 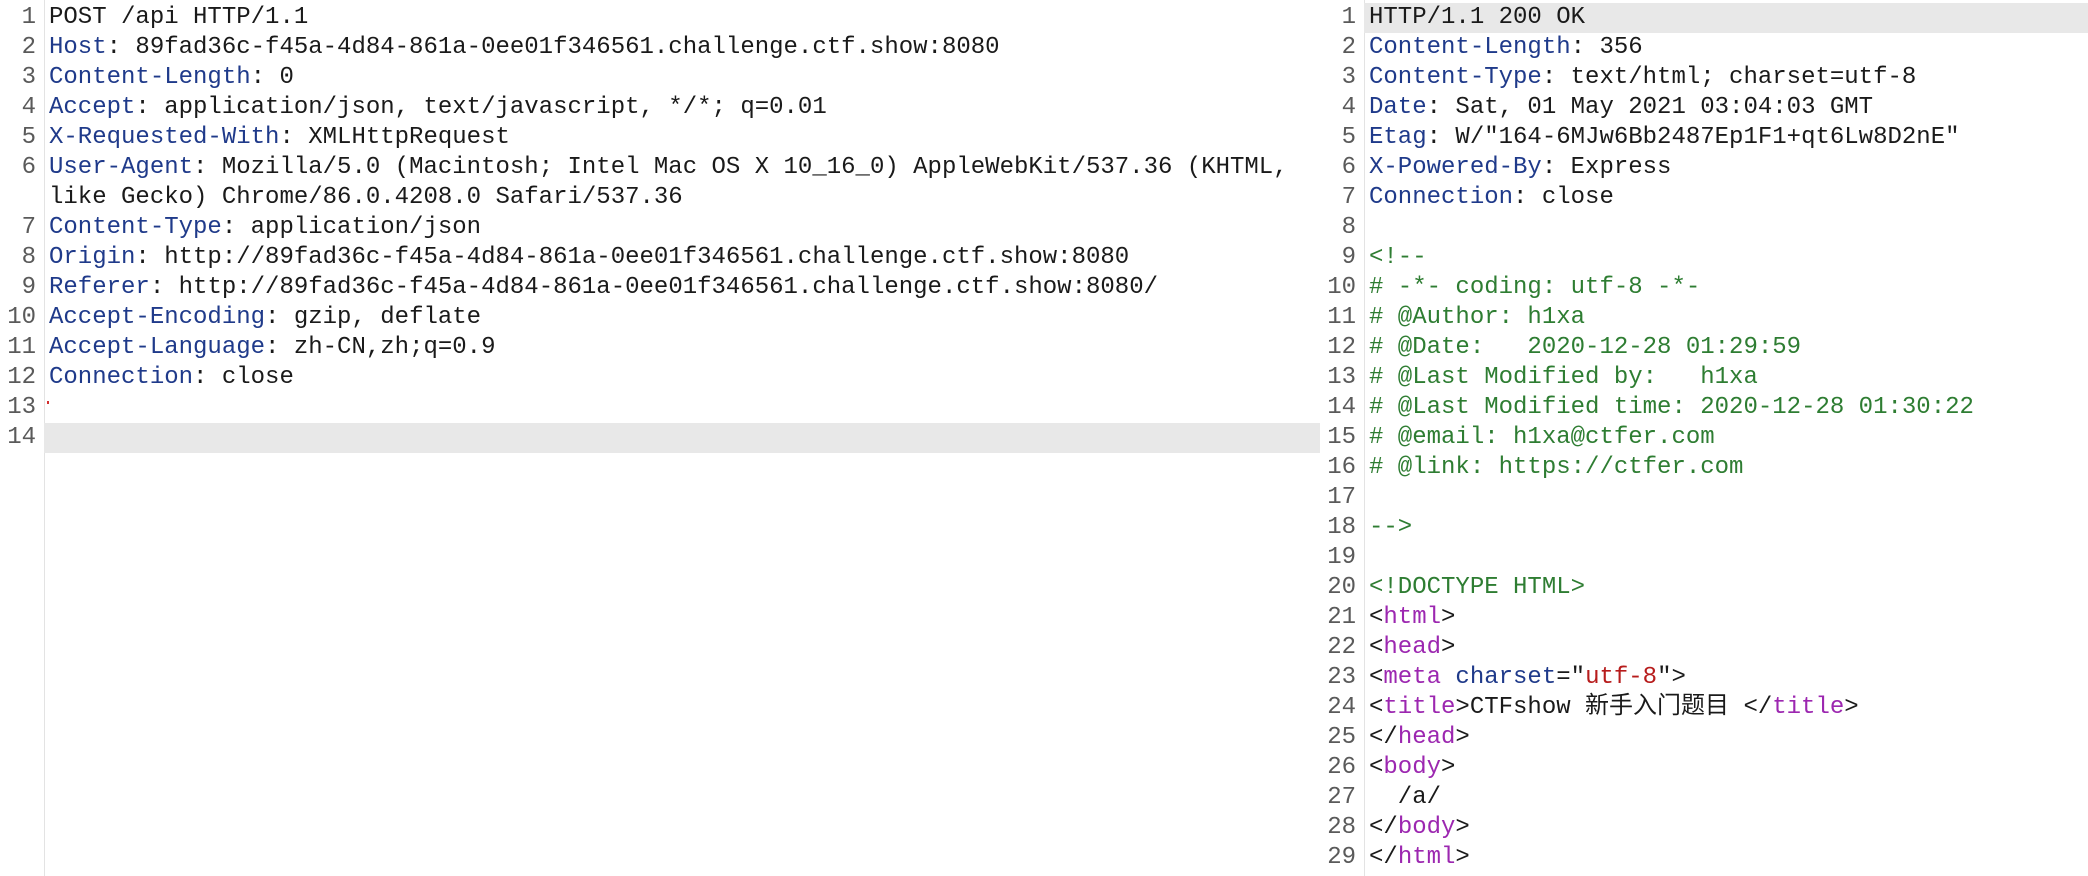 What do you see at coordinates (1571, 677) in the screenshot?
I see `token: ="` at bounding box center [1571, 677].